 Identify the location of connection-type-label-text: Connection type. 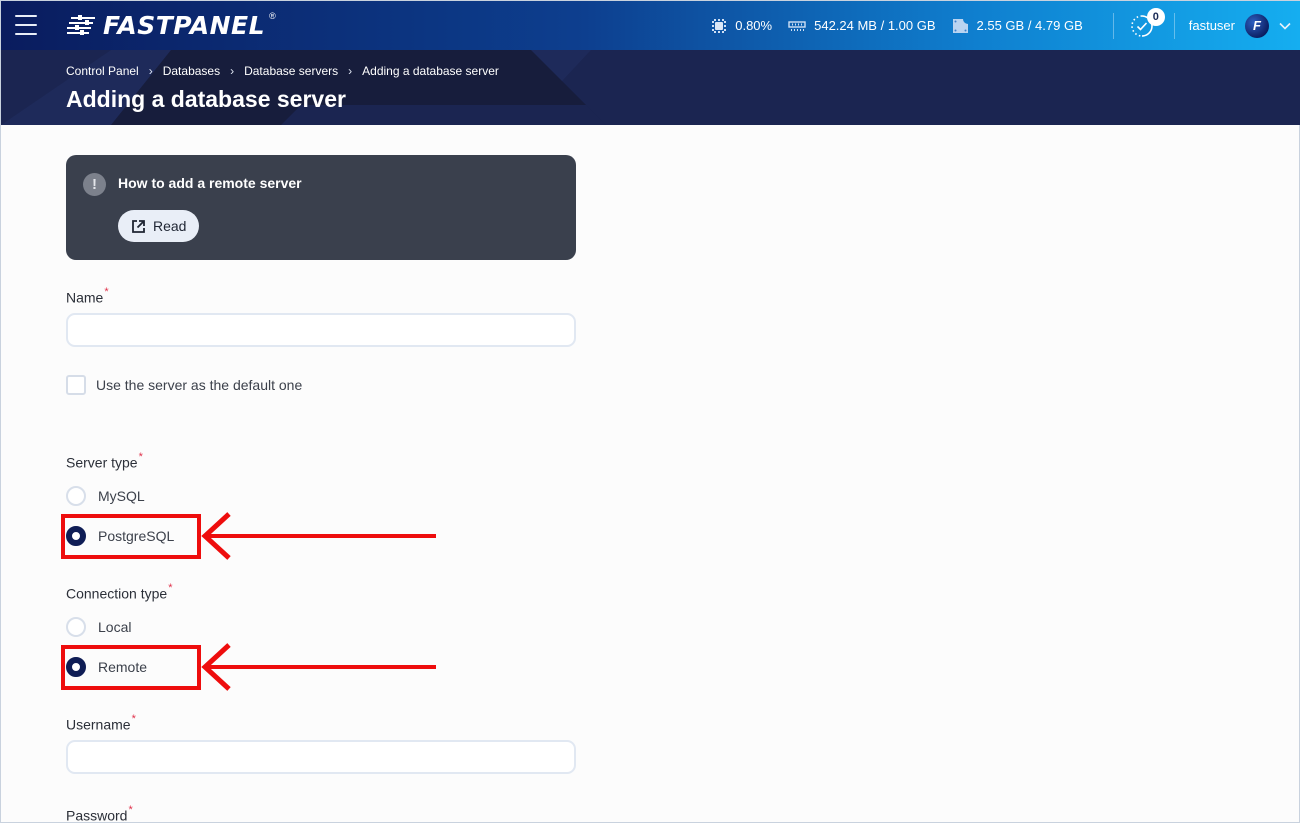
(117, 593).